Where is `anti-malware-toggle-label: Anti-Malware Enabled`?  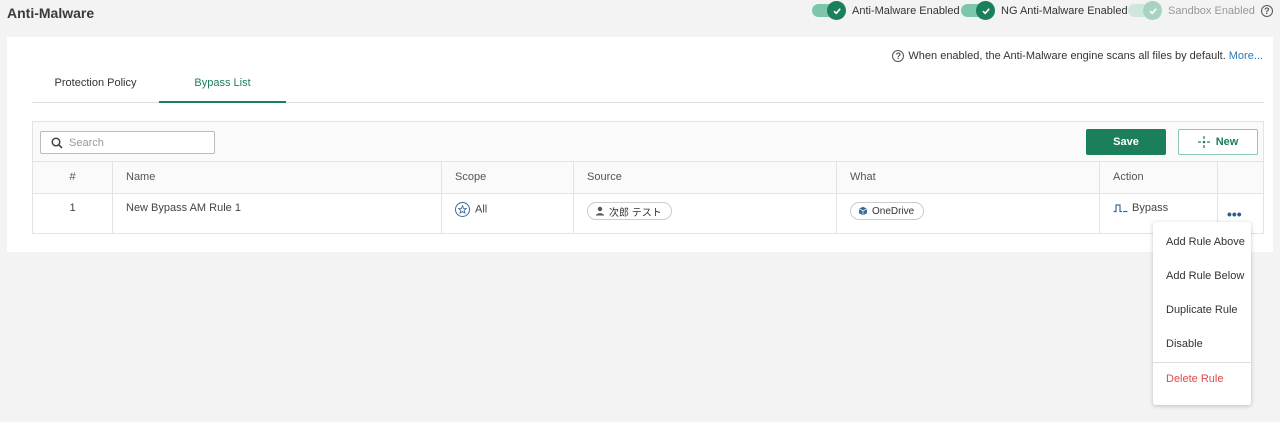
anti-malware-toggle-label: Anti-Malware Enabled is located at coordinates (906, 10).